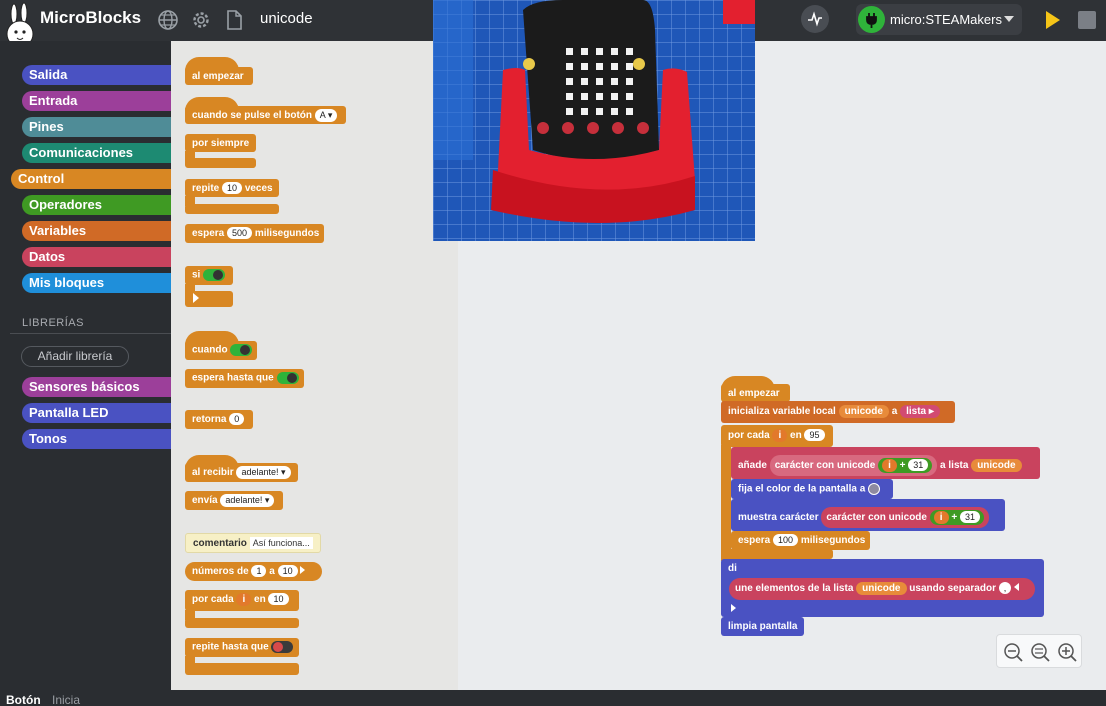 The image size is (1106, 706). What do you see at coordinates (208, 233) in the screenshot?
I see `block-label: espera` at bounding box center [208, 233].